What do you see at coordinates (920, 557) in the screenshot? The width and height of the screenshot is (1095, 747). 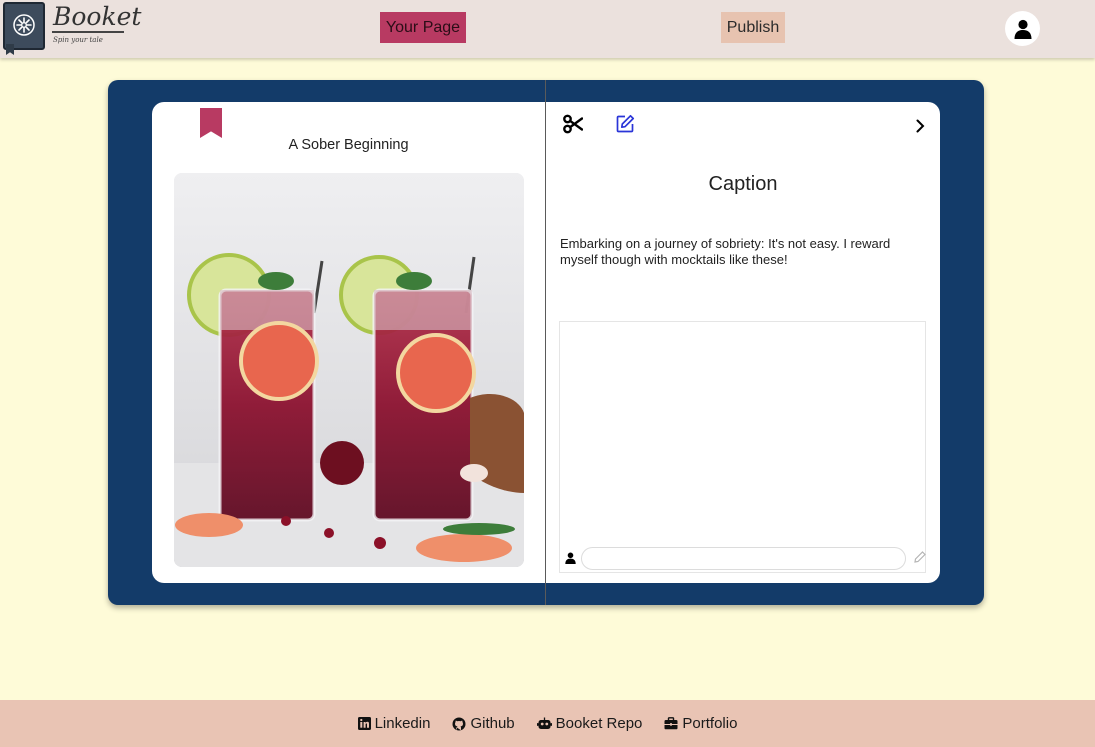 I see `pencil-icon` at bounding box center [920, 557].